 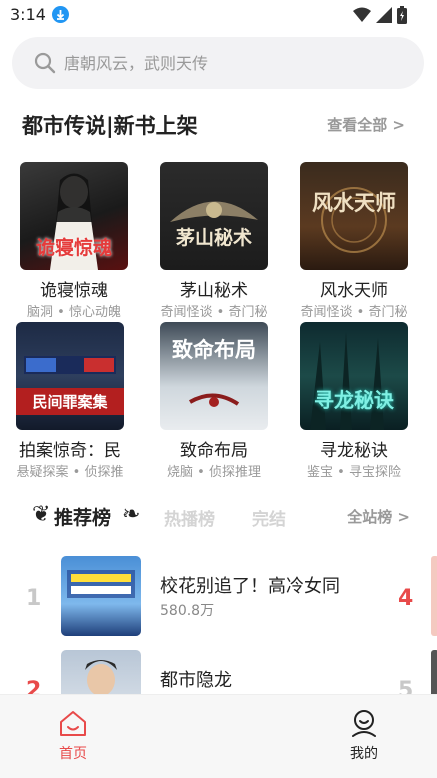 I want to click on nav-profile: 我的, so click(x=364, y=736).